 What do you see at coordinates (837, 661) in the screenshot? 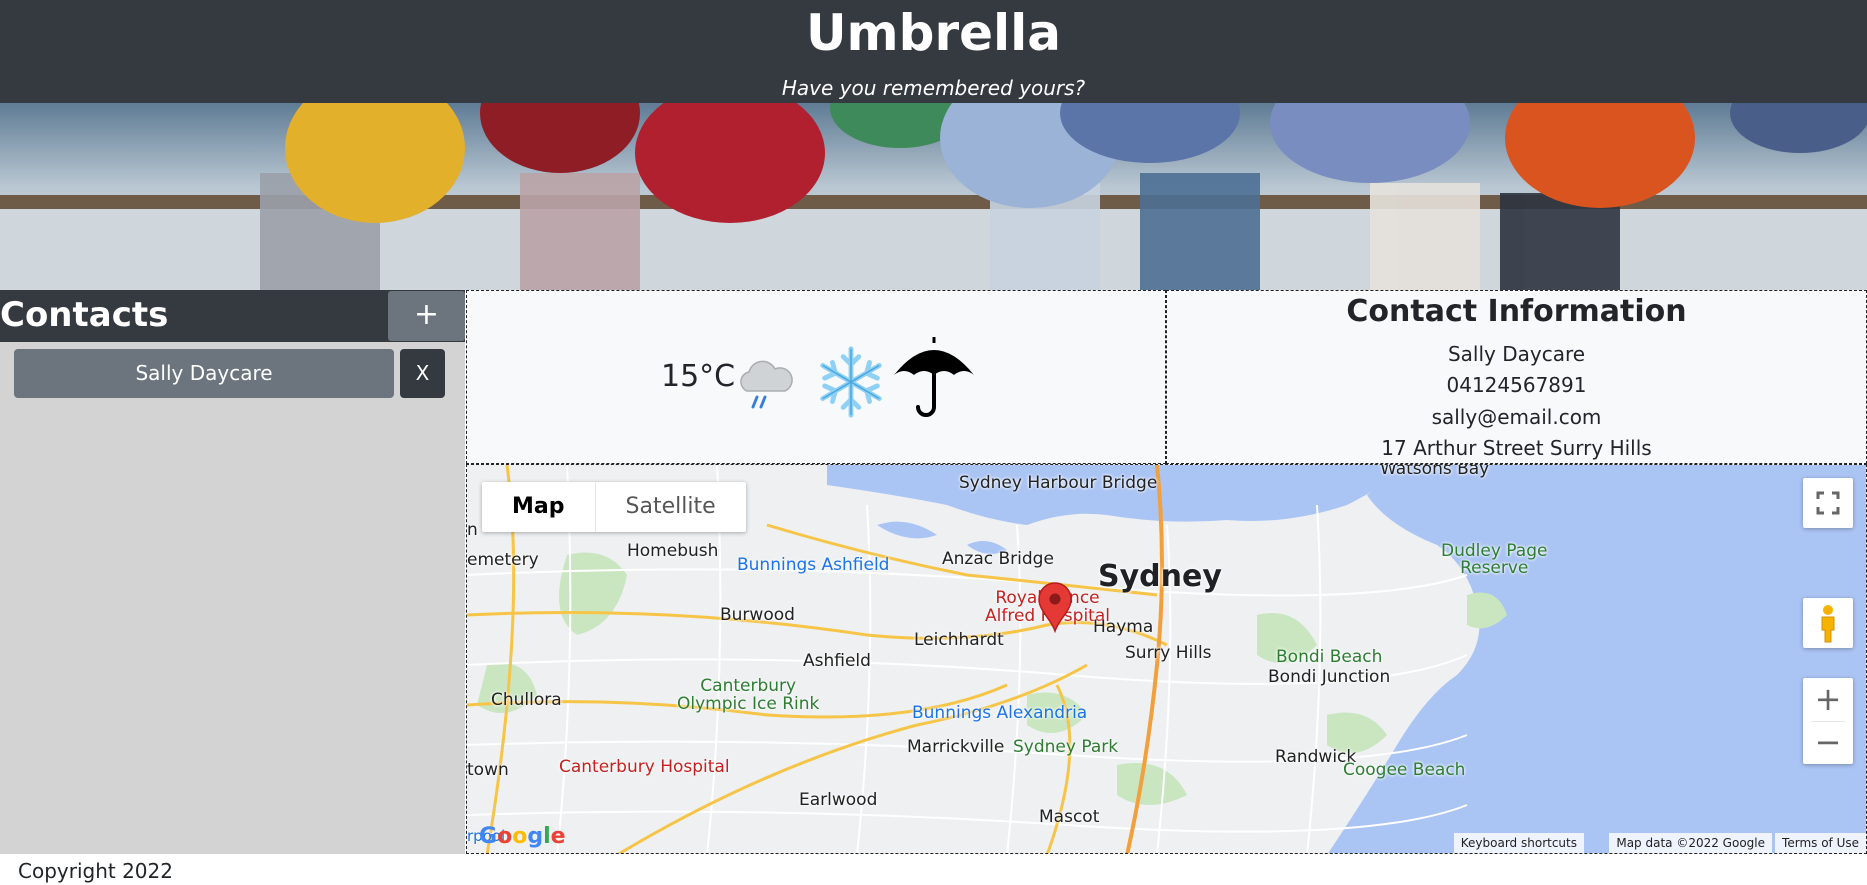
I see `map-label-ashfield: Ashfield` at bounding box center [837, 661].